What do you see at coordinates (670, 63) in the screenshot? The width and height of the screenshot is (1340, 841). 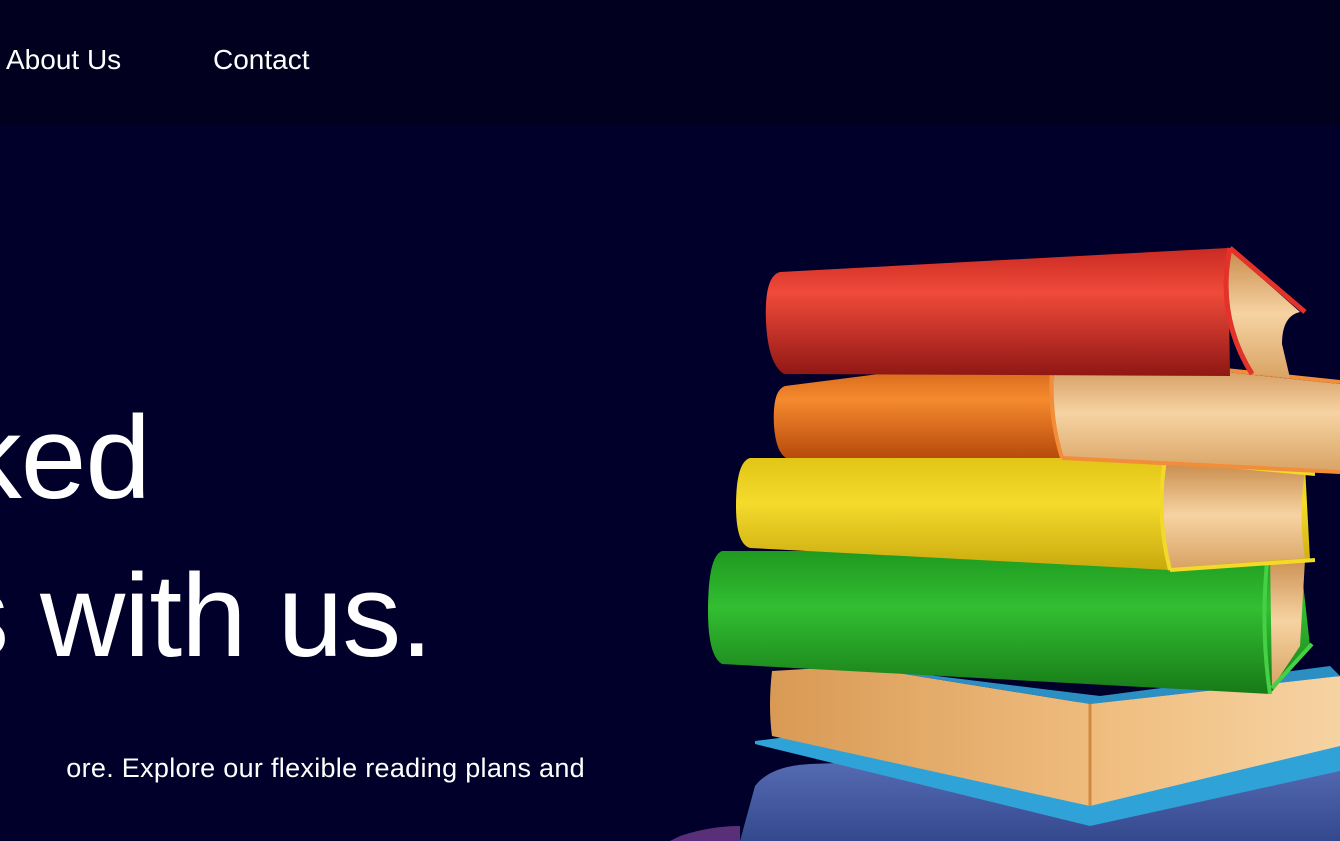 I see `top-navigation-bar: About Us Contact` at bounding box center [670, 63].